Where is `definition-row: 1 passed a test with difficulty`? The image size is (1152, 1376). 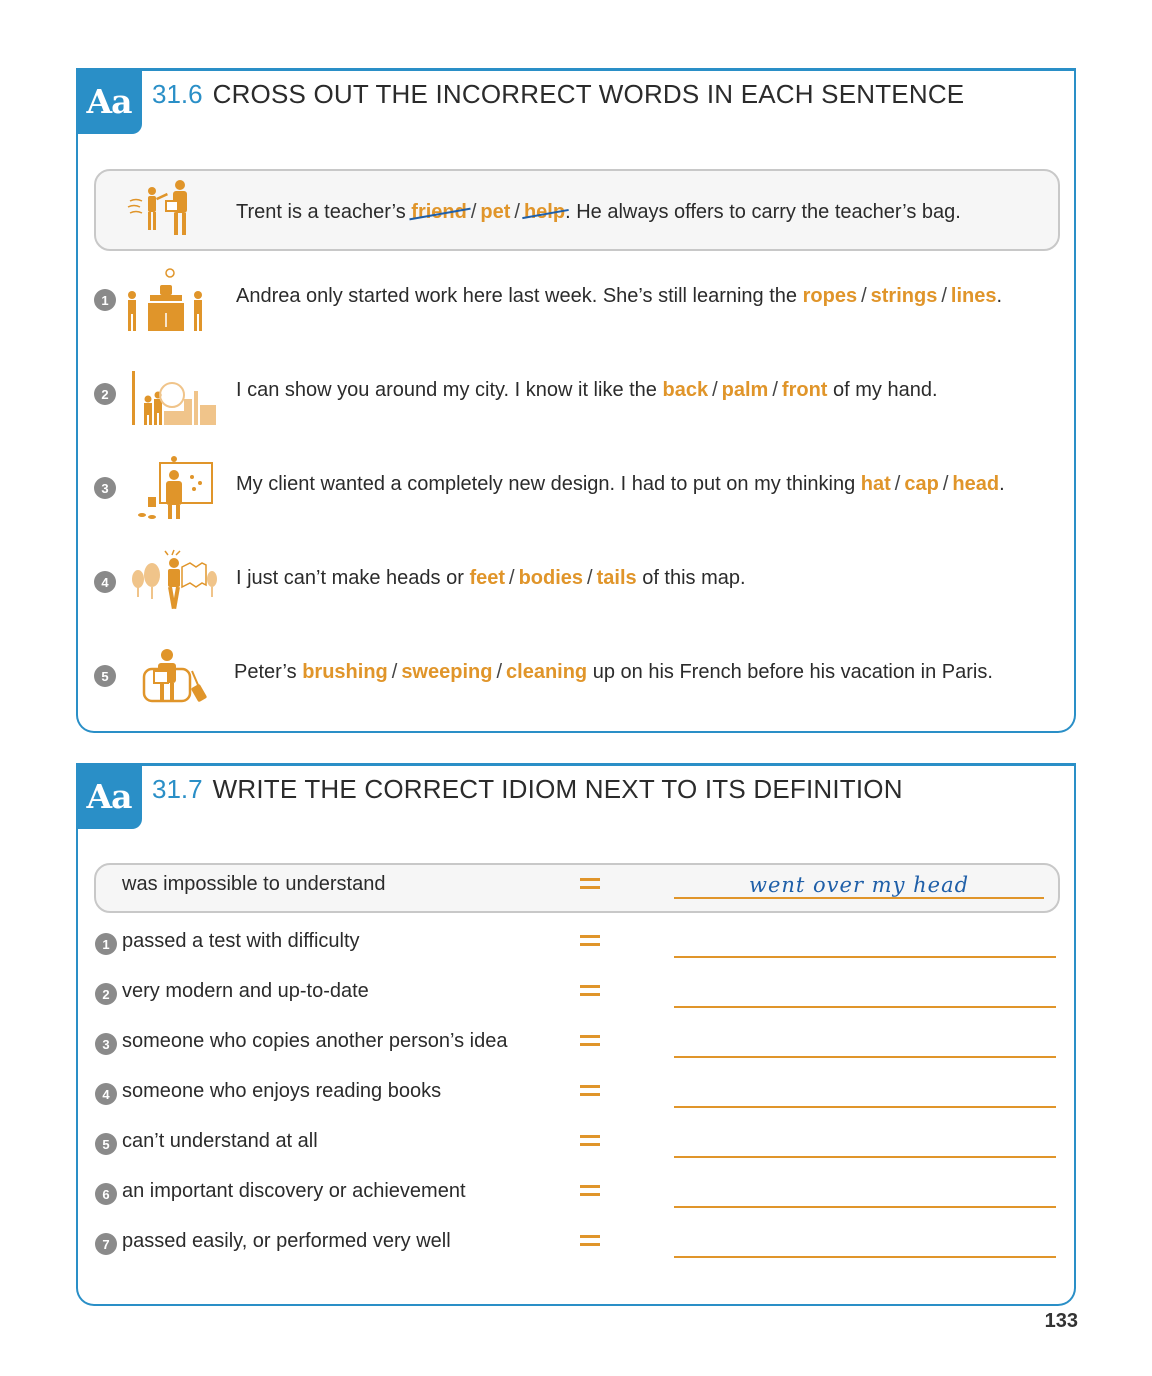 definition-row: 1 passed a test with difficulty is located at coordinates (578, 944).